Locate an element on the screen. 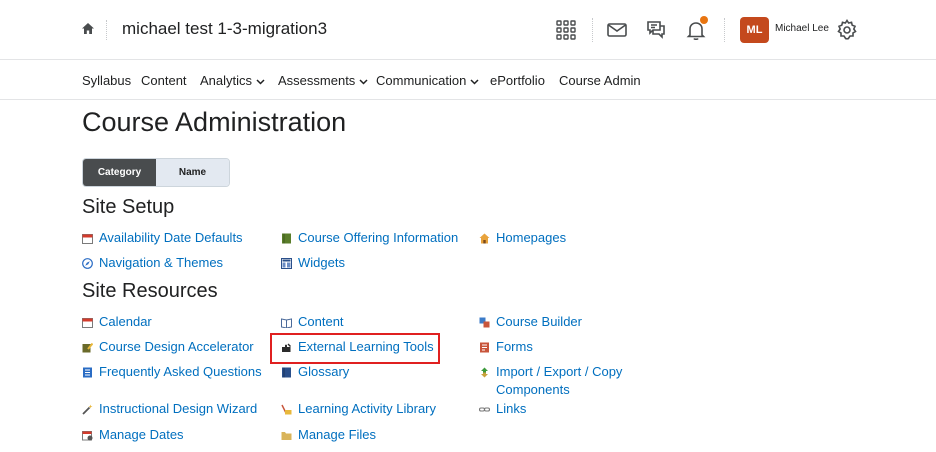 This screenshot has height=452, width=936. nav-communication-label: Communication is located at coordinates (421, 80).